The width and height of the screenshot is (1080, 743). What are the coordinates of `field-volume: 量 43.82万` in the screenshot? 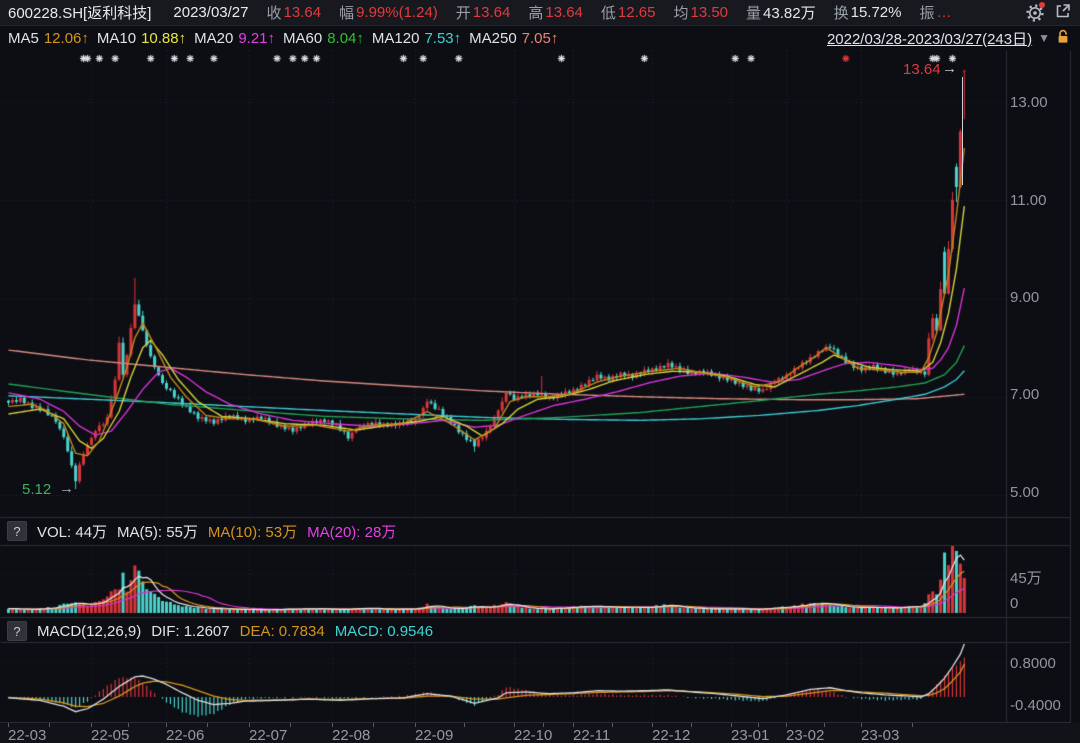 It's located at (781, 13).